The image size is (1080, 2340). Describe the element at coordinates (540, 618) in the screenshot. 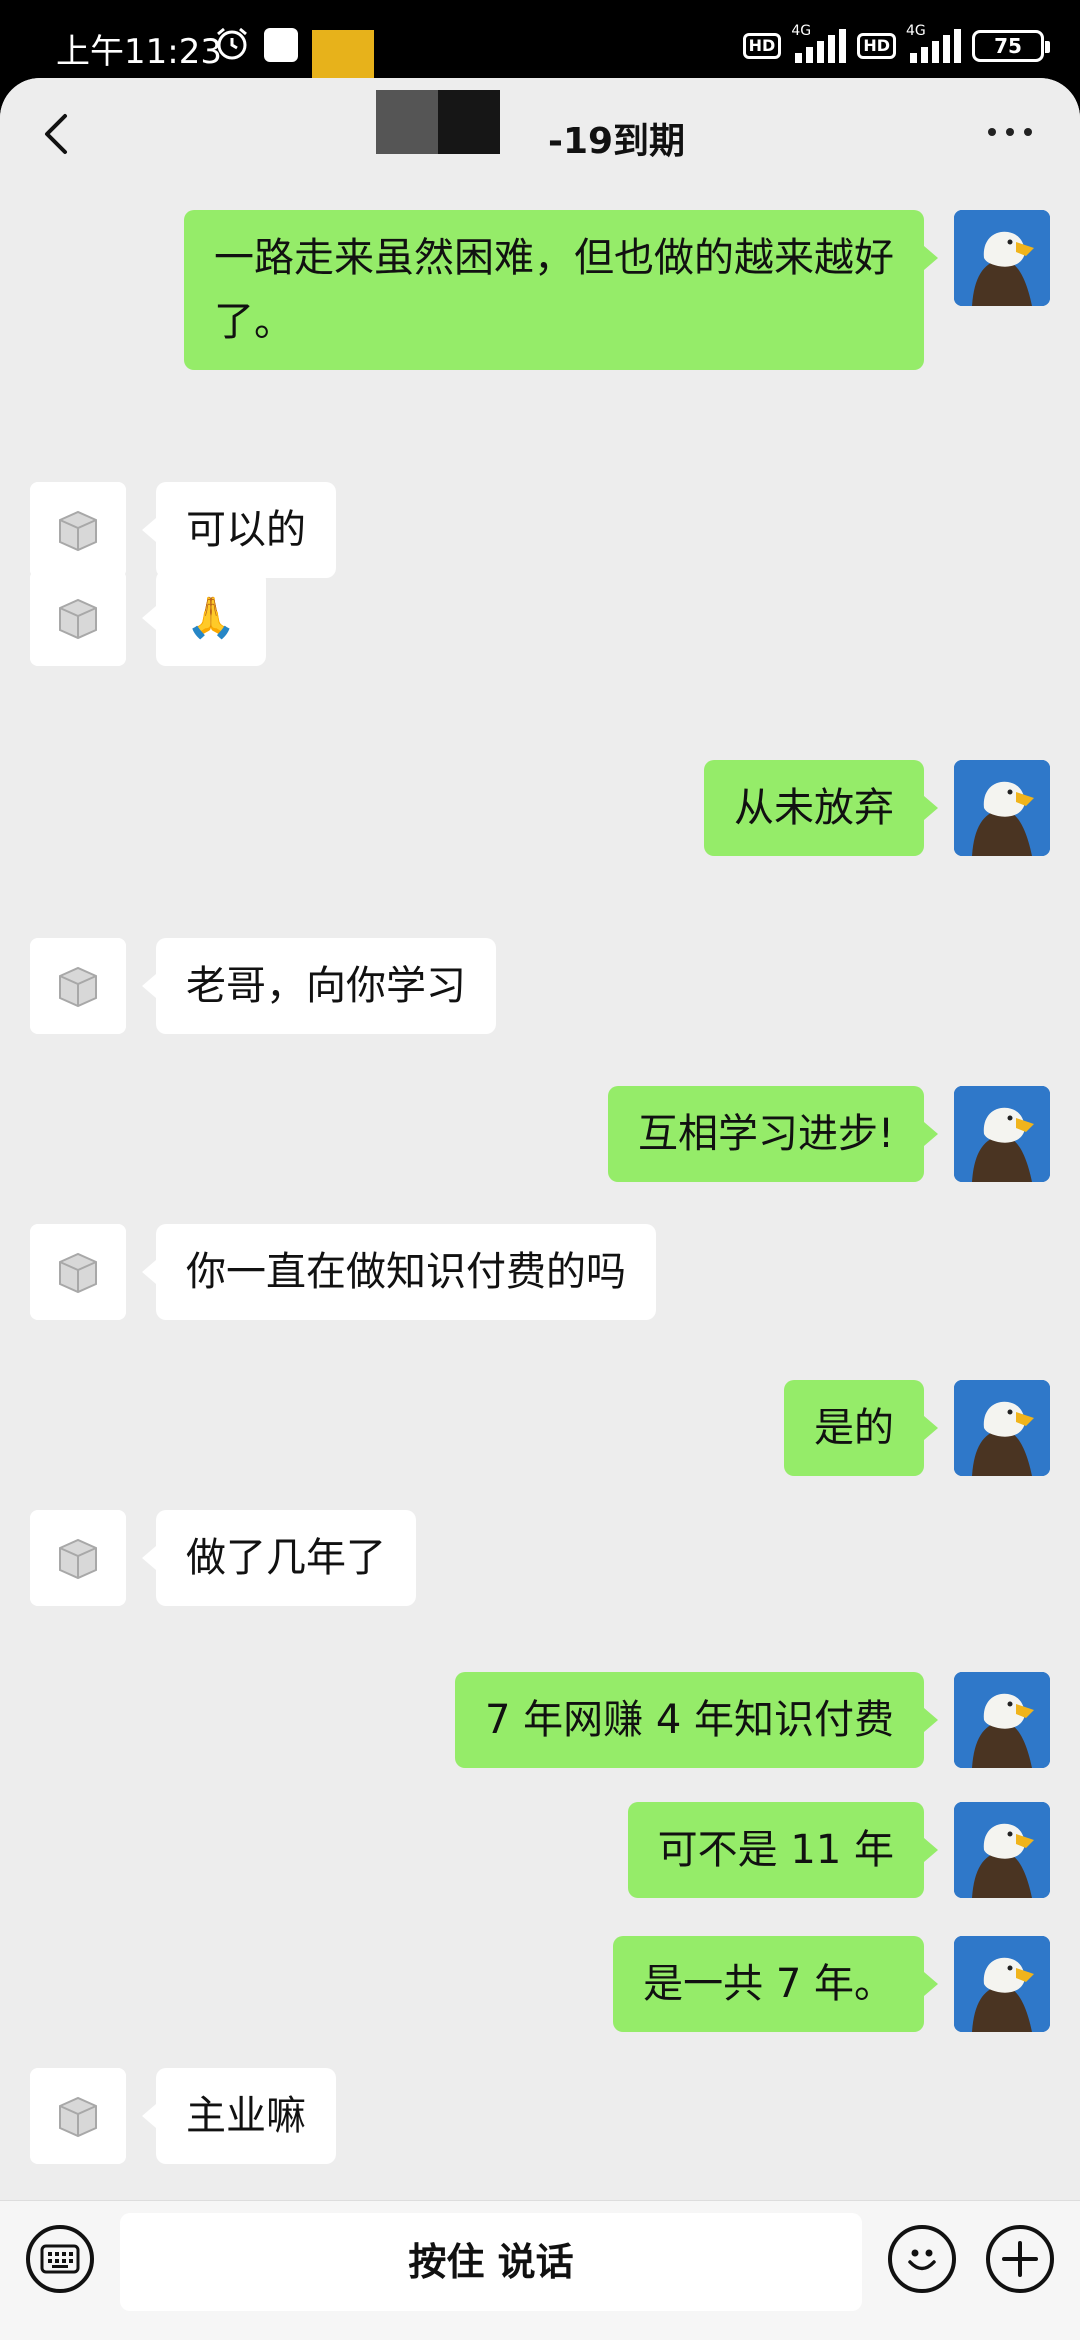

I see `incoming-message: 🙏` at that location.